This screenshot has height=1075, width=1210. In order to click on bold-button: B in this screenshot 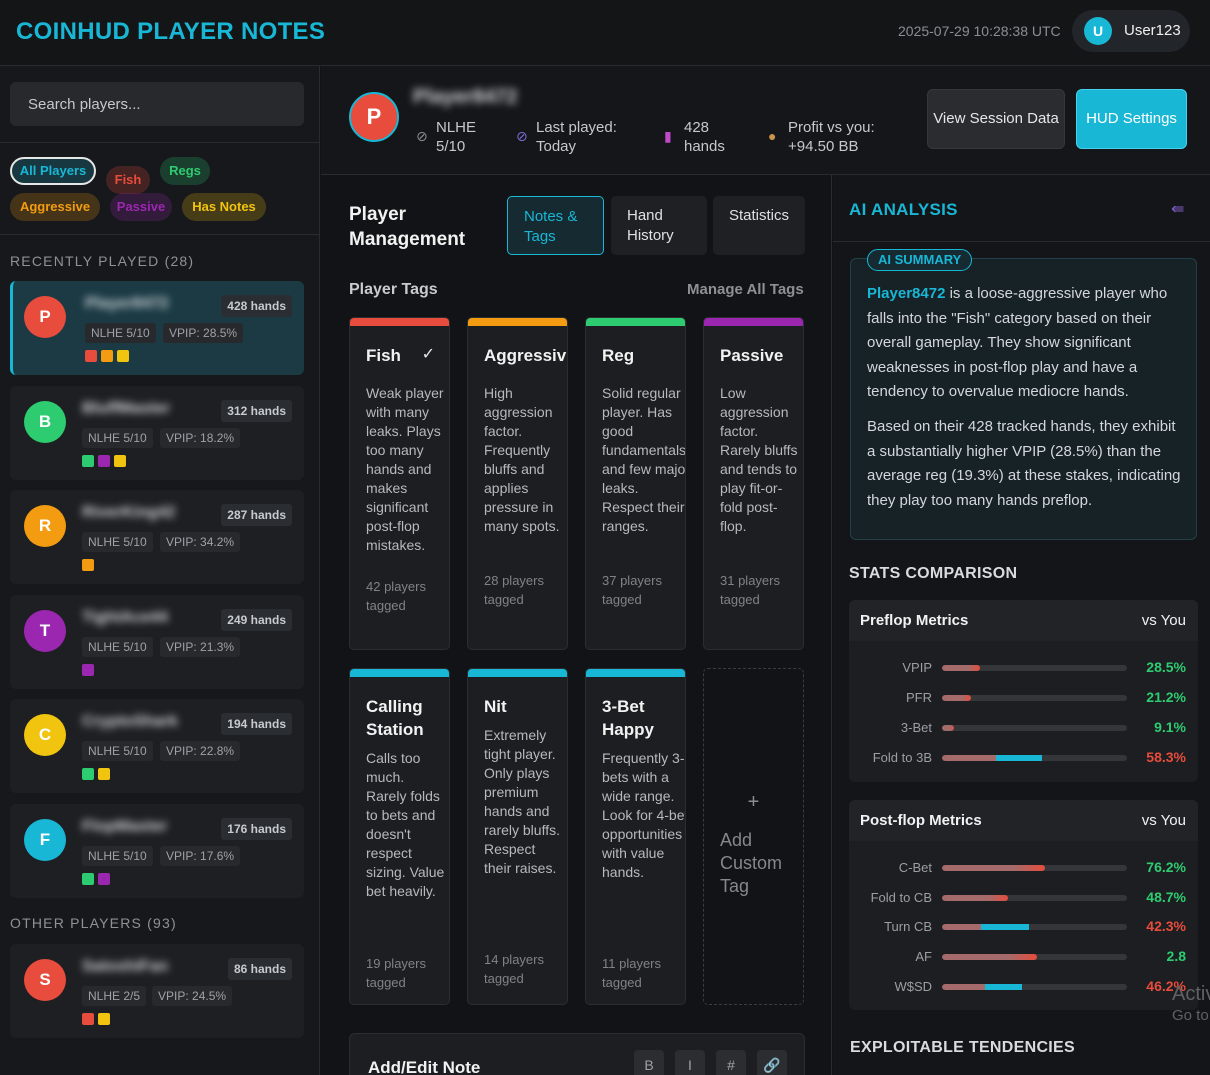, I will do `click(649, 1062)`.